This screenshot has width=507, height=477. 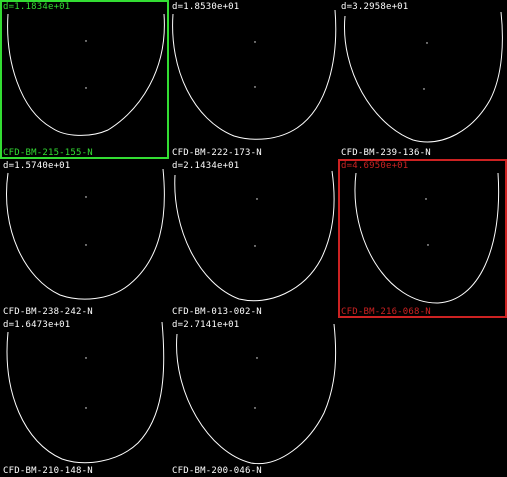 I want to click on distance-label: d=4.6950e+01, so click(x=375, y=166).